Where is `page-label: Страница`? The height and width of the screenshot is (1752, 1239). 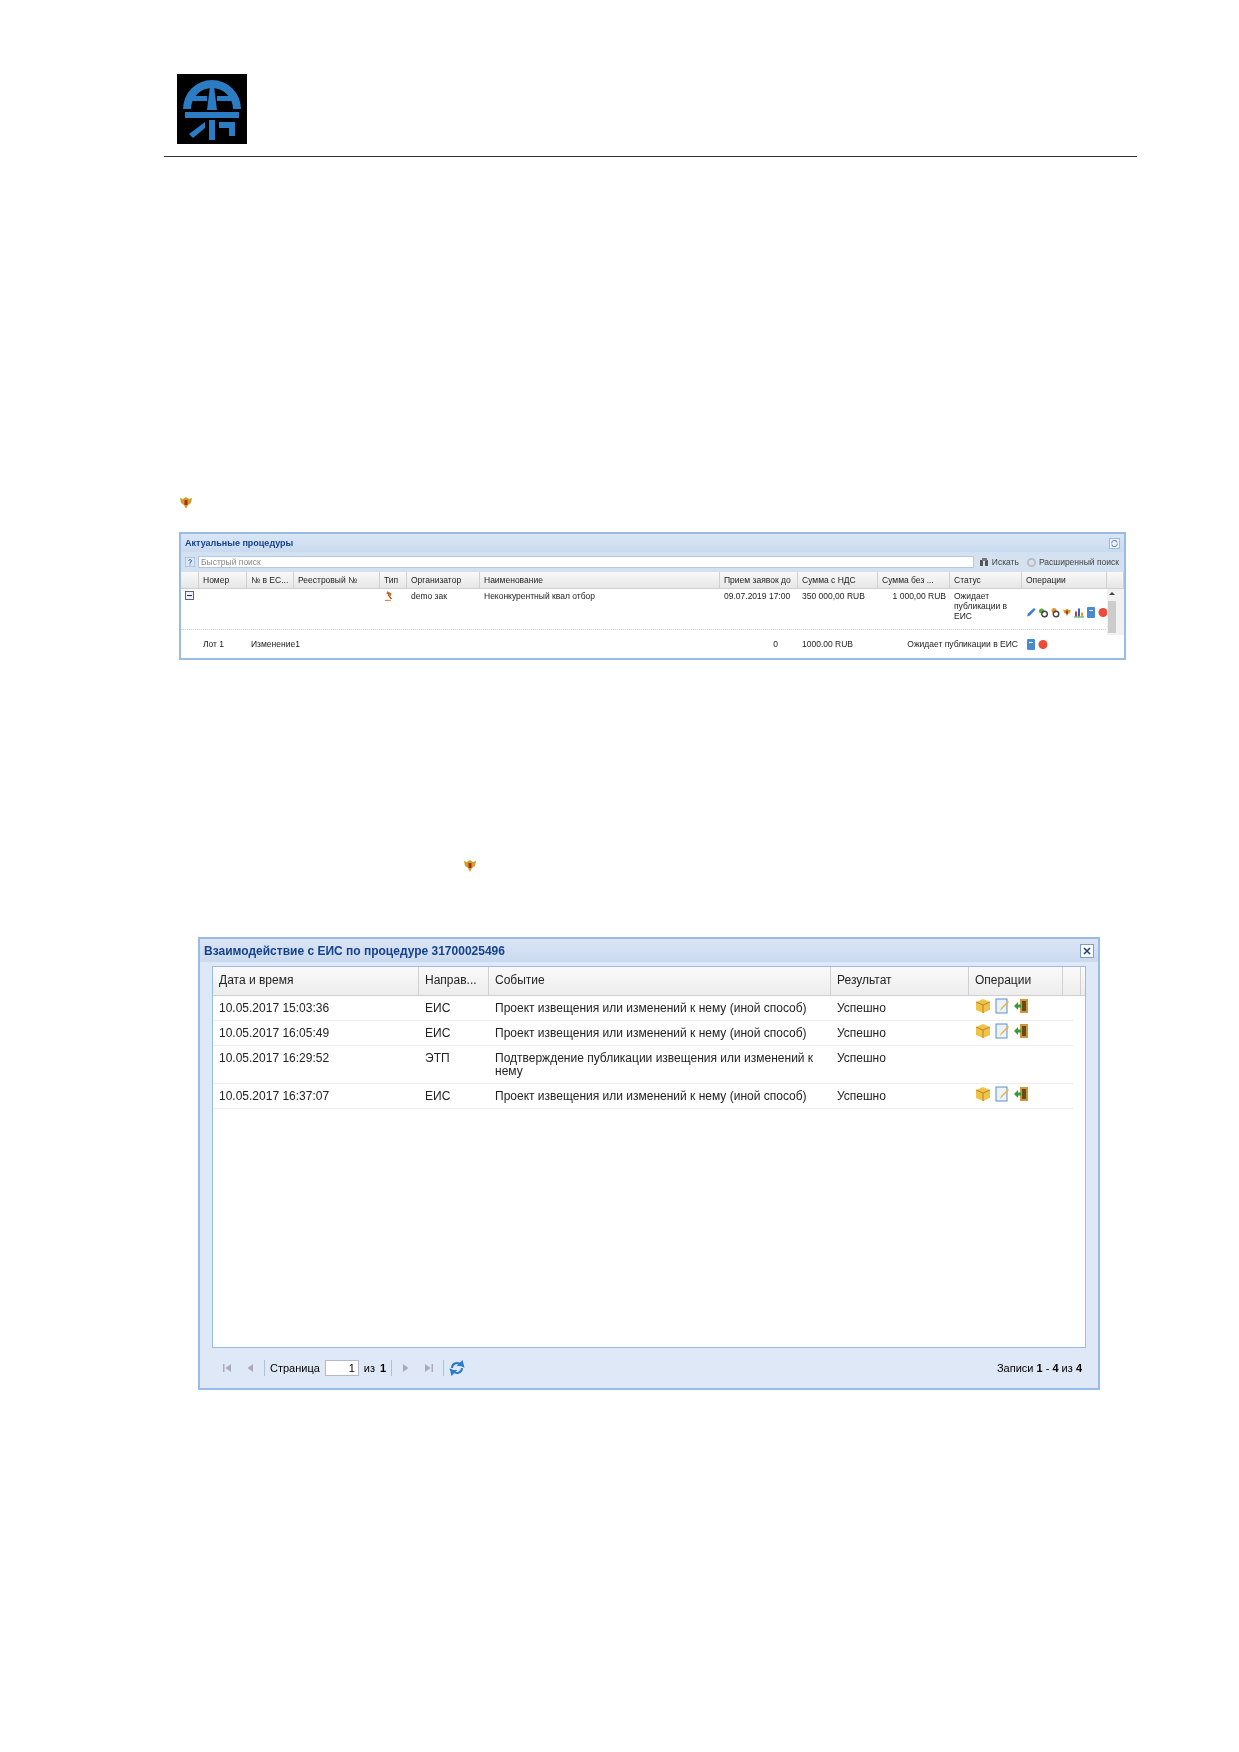
page-label: Страница is located at coordinates (295, 1368).